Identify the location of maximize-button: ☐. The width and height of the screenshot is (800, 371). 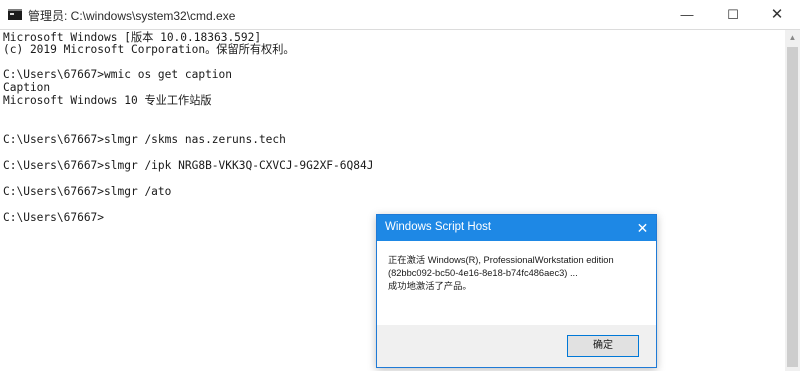
(733, 15).